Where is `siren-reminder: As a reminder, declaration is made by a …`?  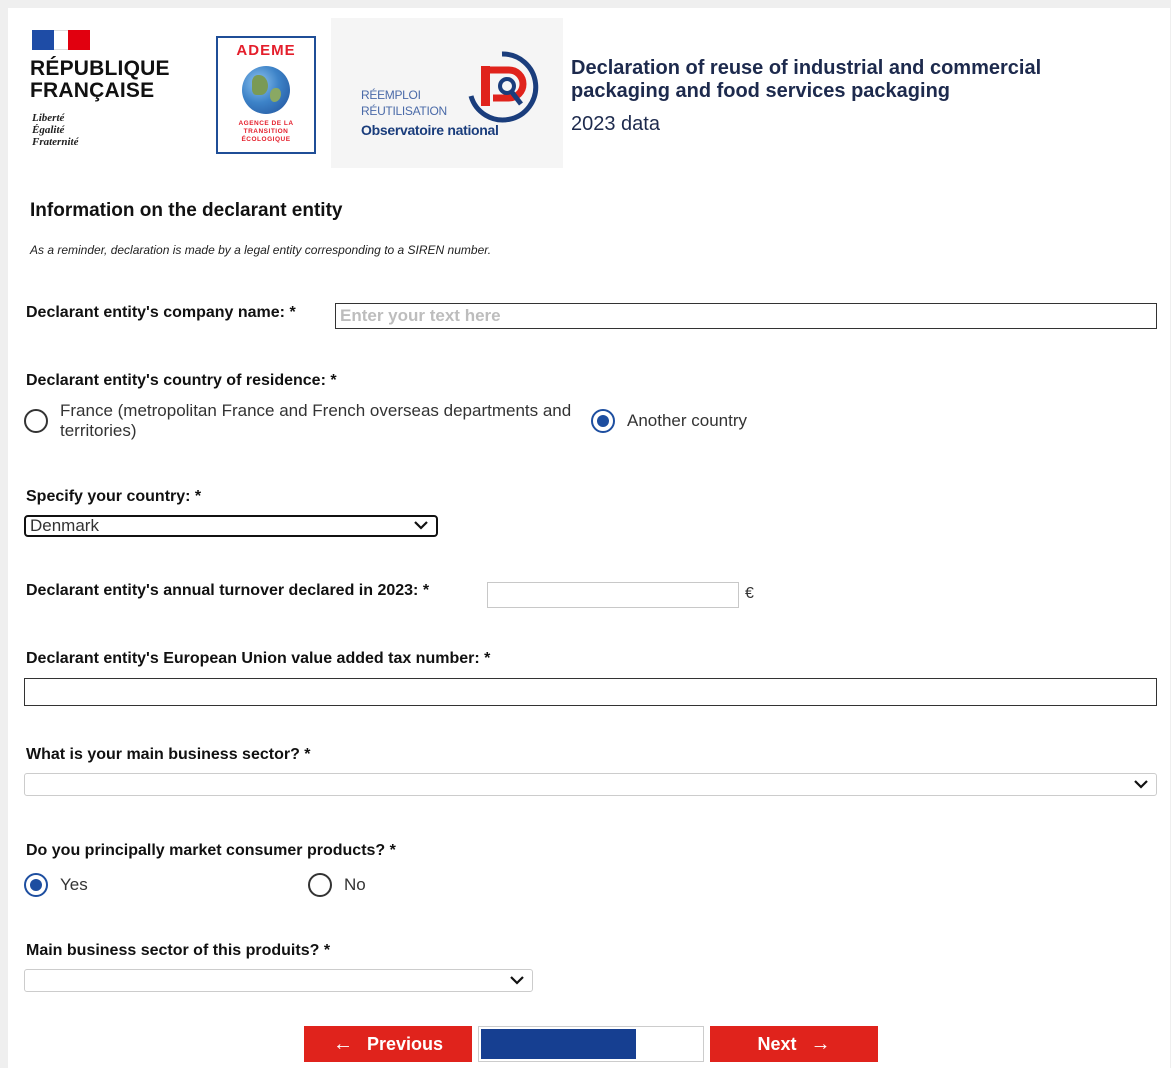
siren-reminder: As a reminder, declaration is made by a … is located at coordinates (261, 250).